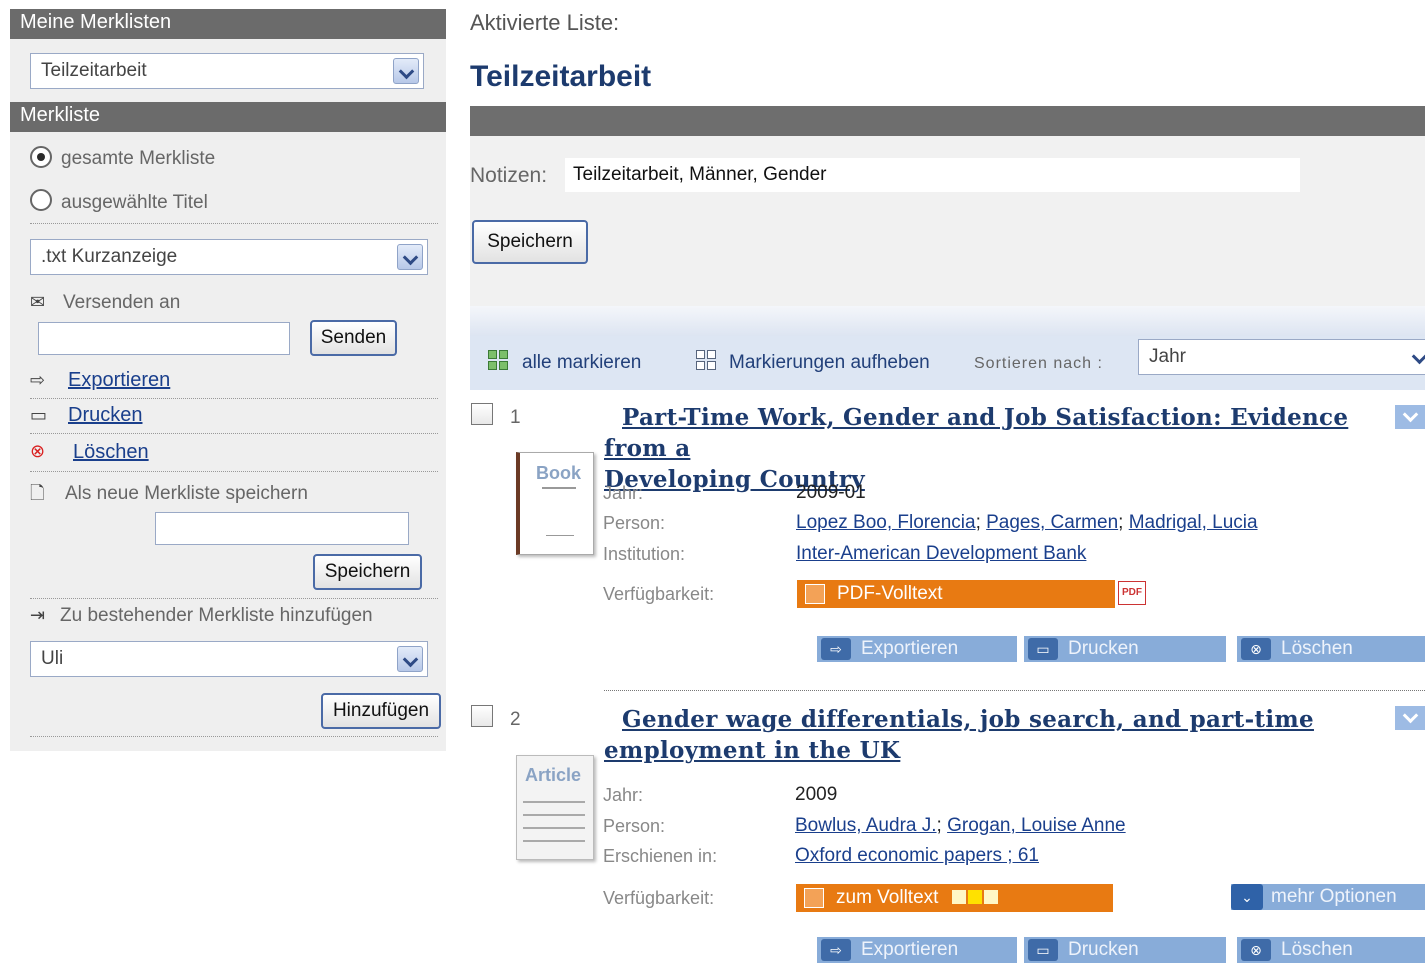  What do you see at coordinates (752, 750) in the screenshot?
I see `result-title-line2: employment in the UK` at bounding box center [752, 750].